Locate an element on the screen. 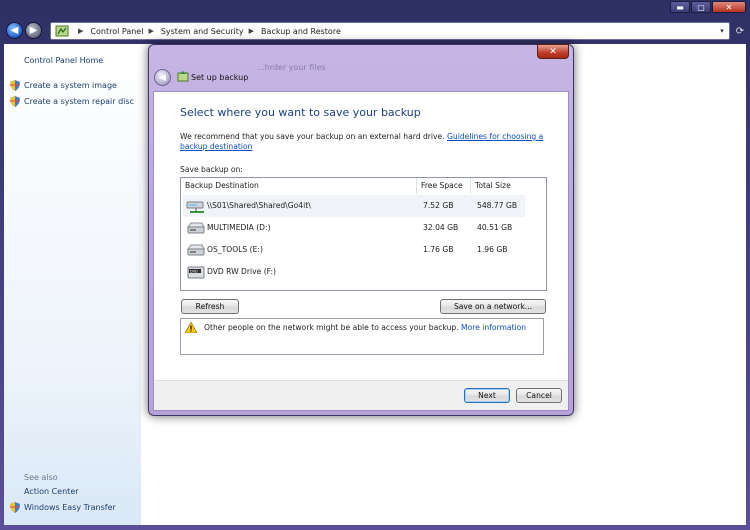  close-window-button: ✕ is located at coordinates (729, 7).